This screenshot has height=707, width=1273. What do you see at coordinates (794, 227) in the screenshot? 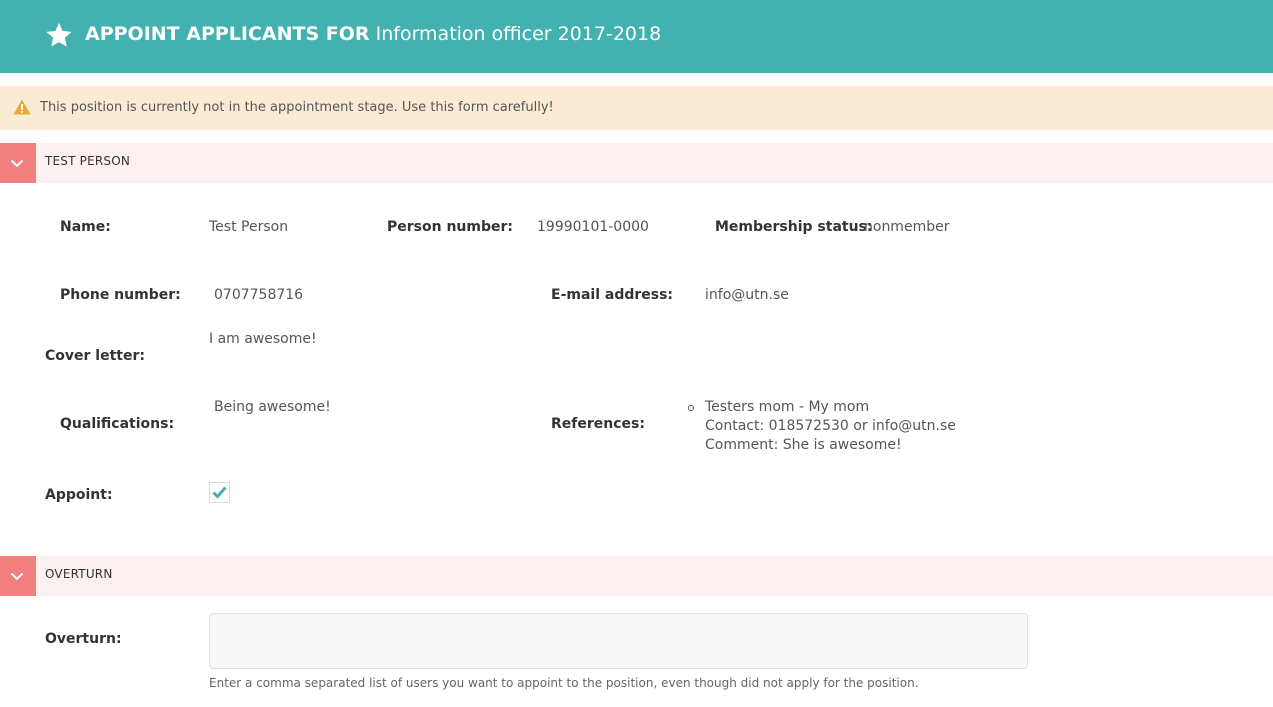
I see `membership-status-label: Membership status:` at bounding box center [794, 227].